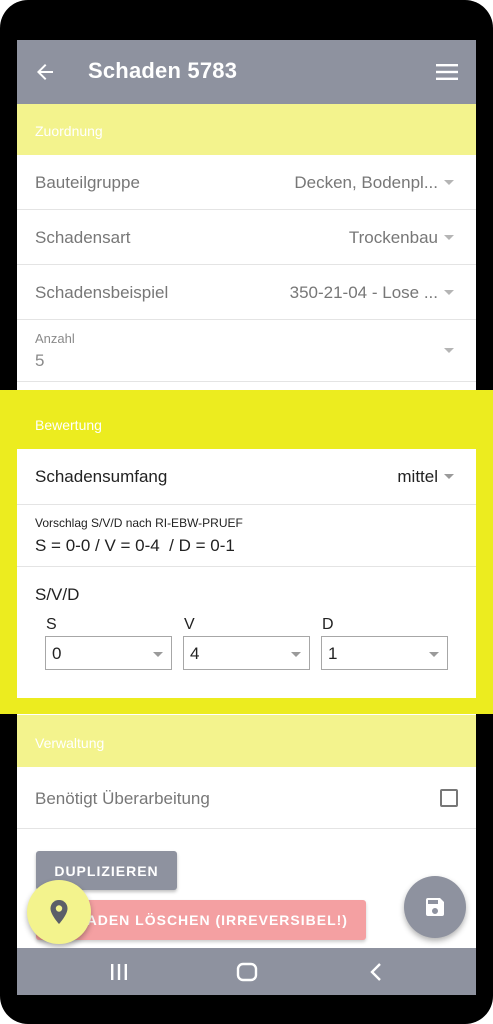  What do you see at coordinates (246, 477) in the screenshot?
I see `select-schadensumfang: Schadensumfang mittel` at bounding box center [246, 477].